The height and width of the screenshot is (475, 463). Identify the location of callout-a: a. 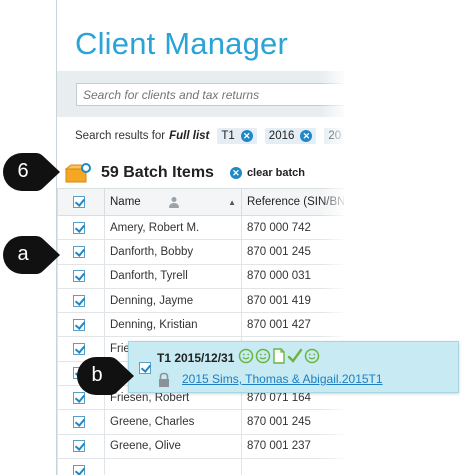
(32, 257).